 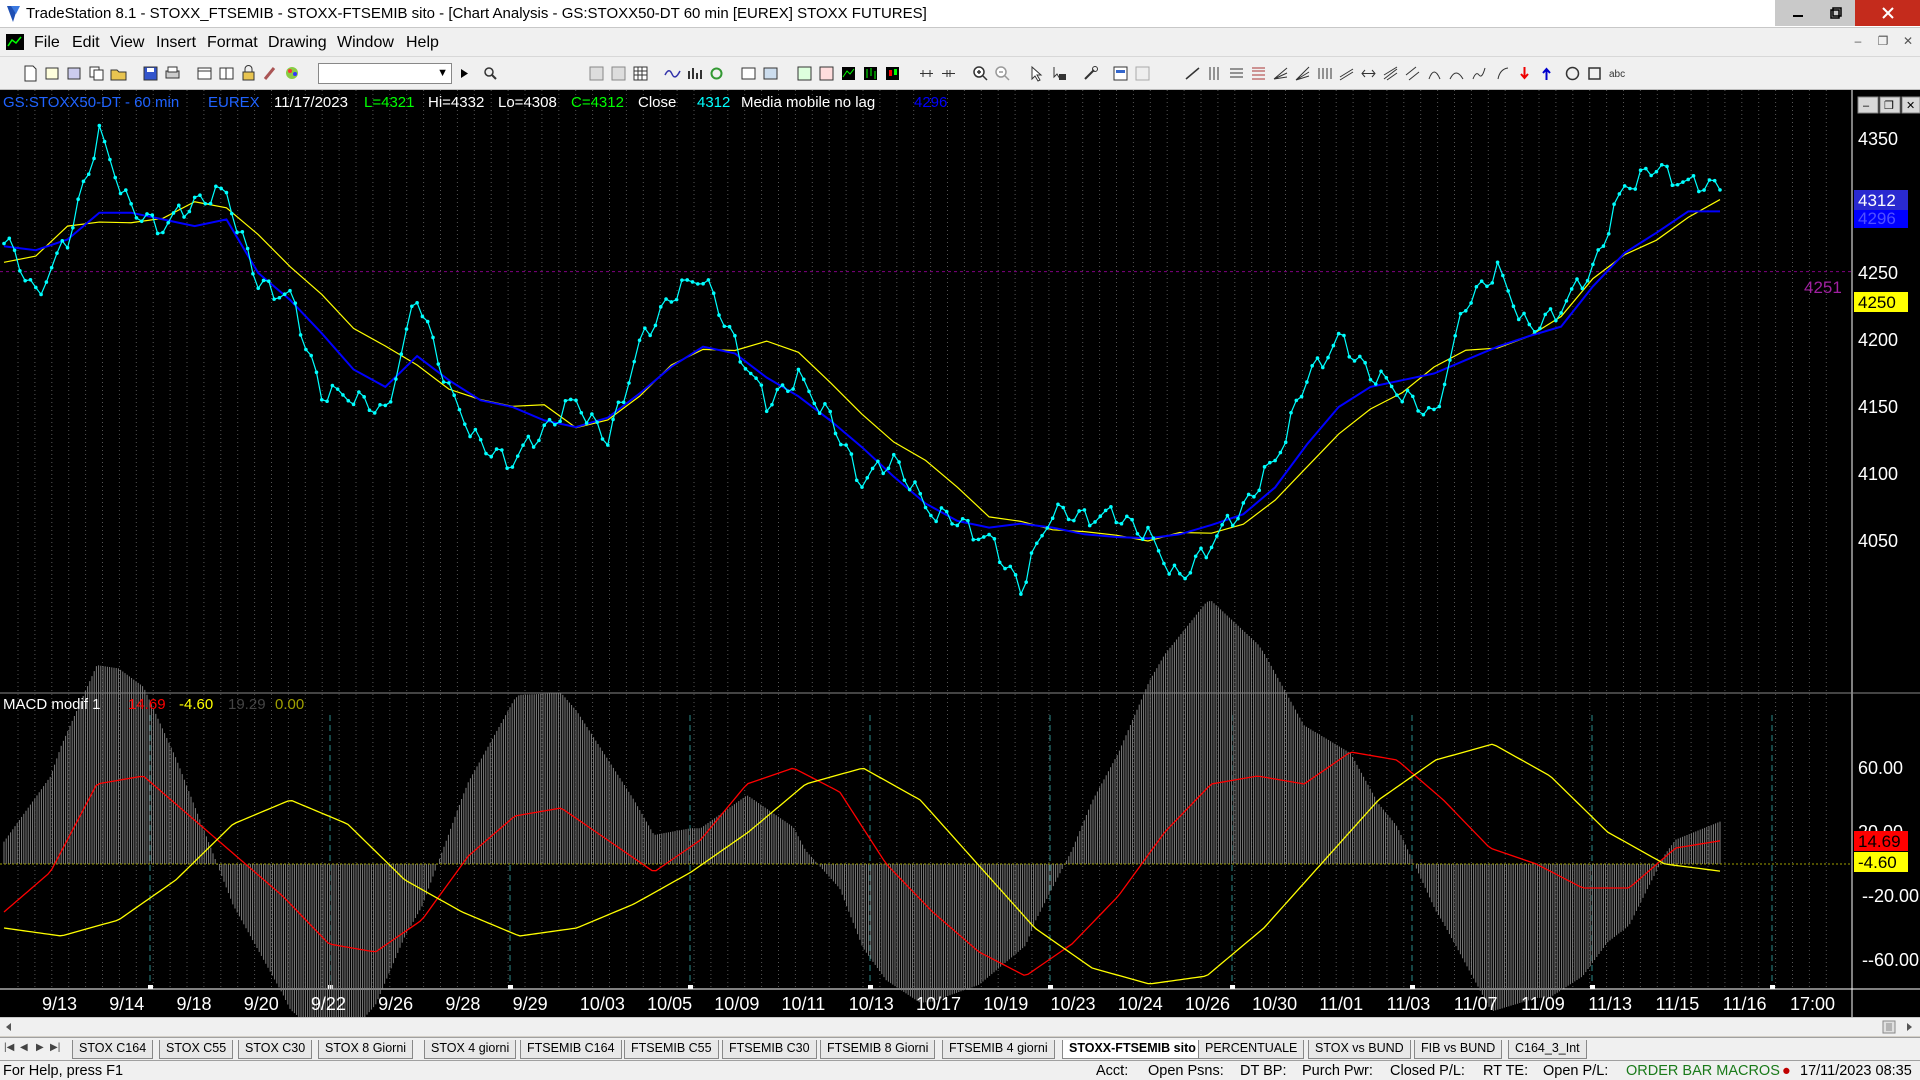 I want to click on gann-fan-icon, so click(x=1302, y=73).